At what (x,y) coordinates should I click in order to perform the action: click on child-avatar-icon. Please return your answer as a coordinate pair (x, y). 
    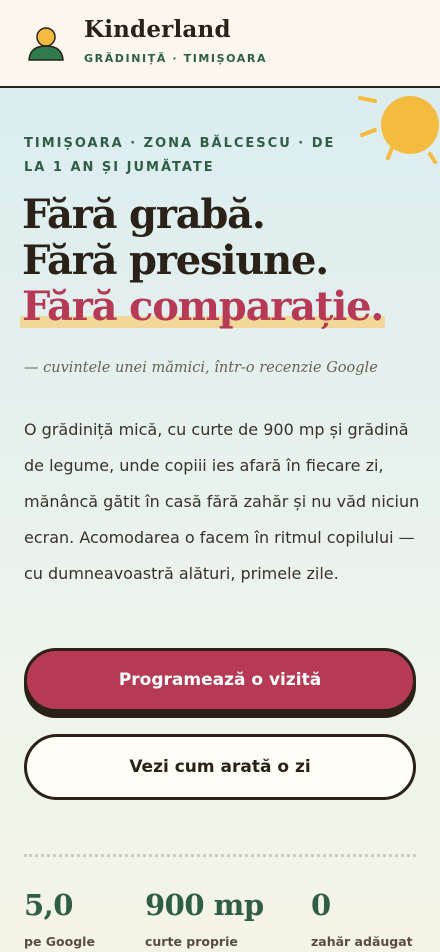
    Looking at the image, I should click on (46, 44).